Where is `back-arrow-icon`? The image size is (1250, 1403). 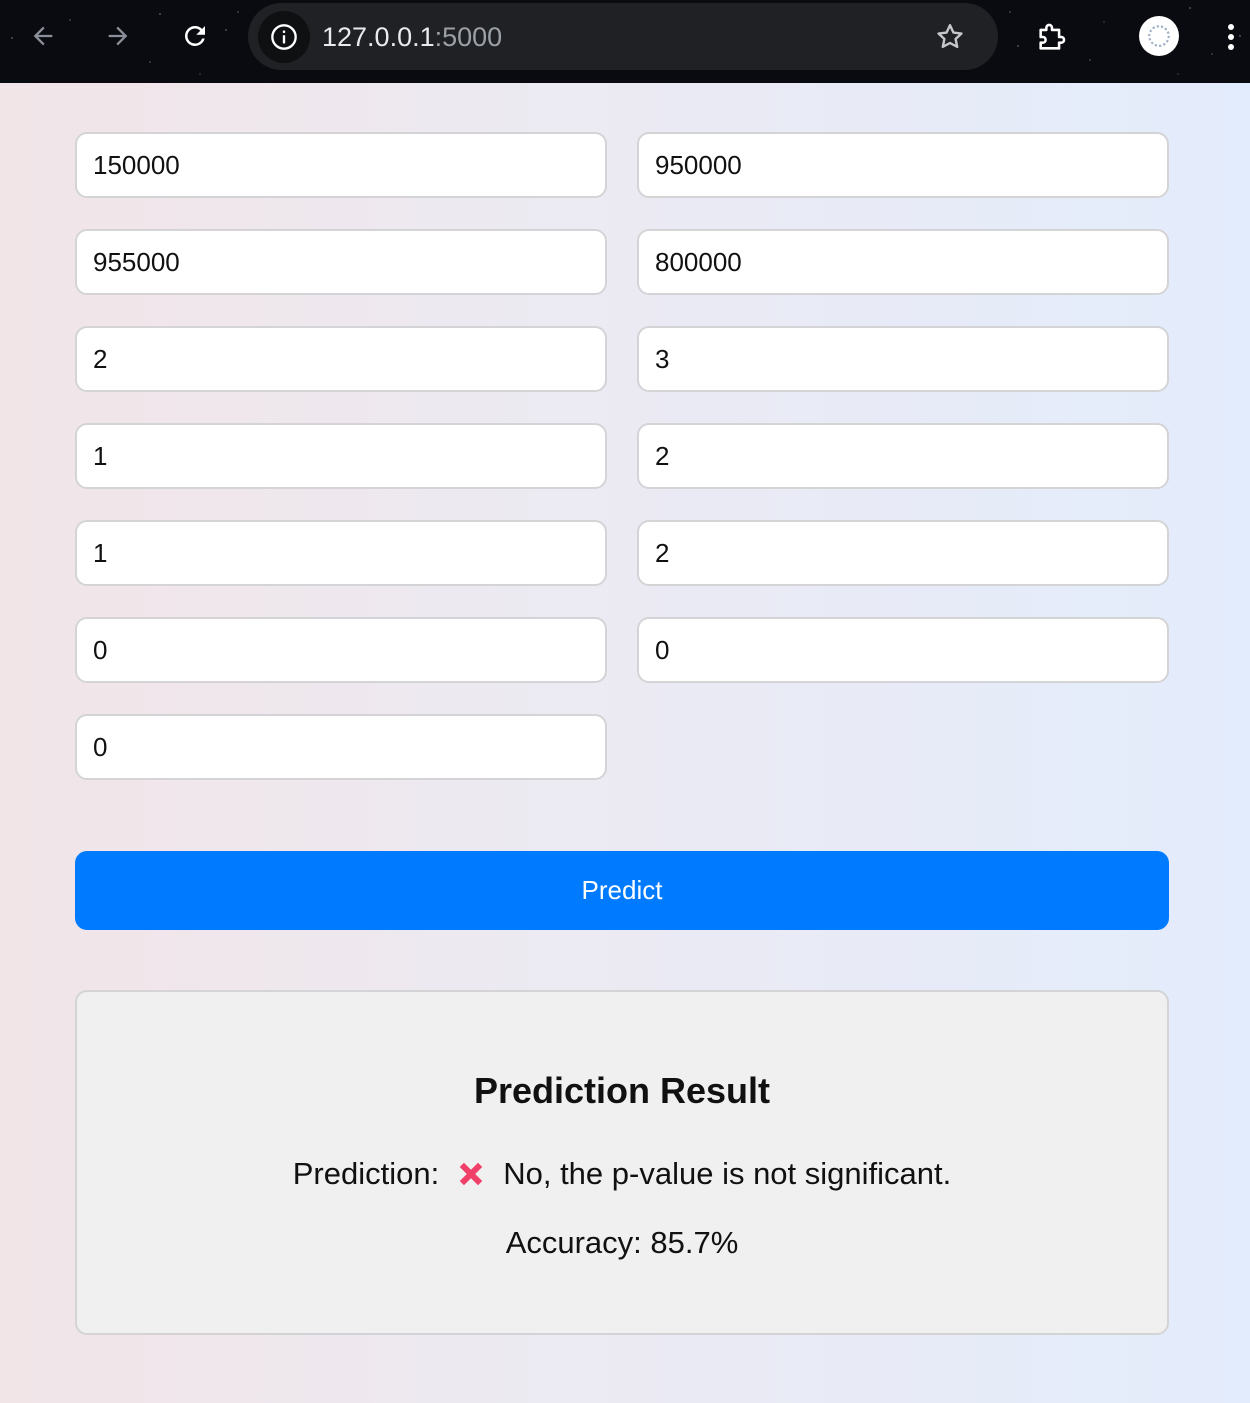 back-arrow-icon is located at coordinates (43, 36).